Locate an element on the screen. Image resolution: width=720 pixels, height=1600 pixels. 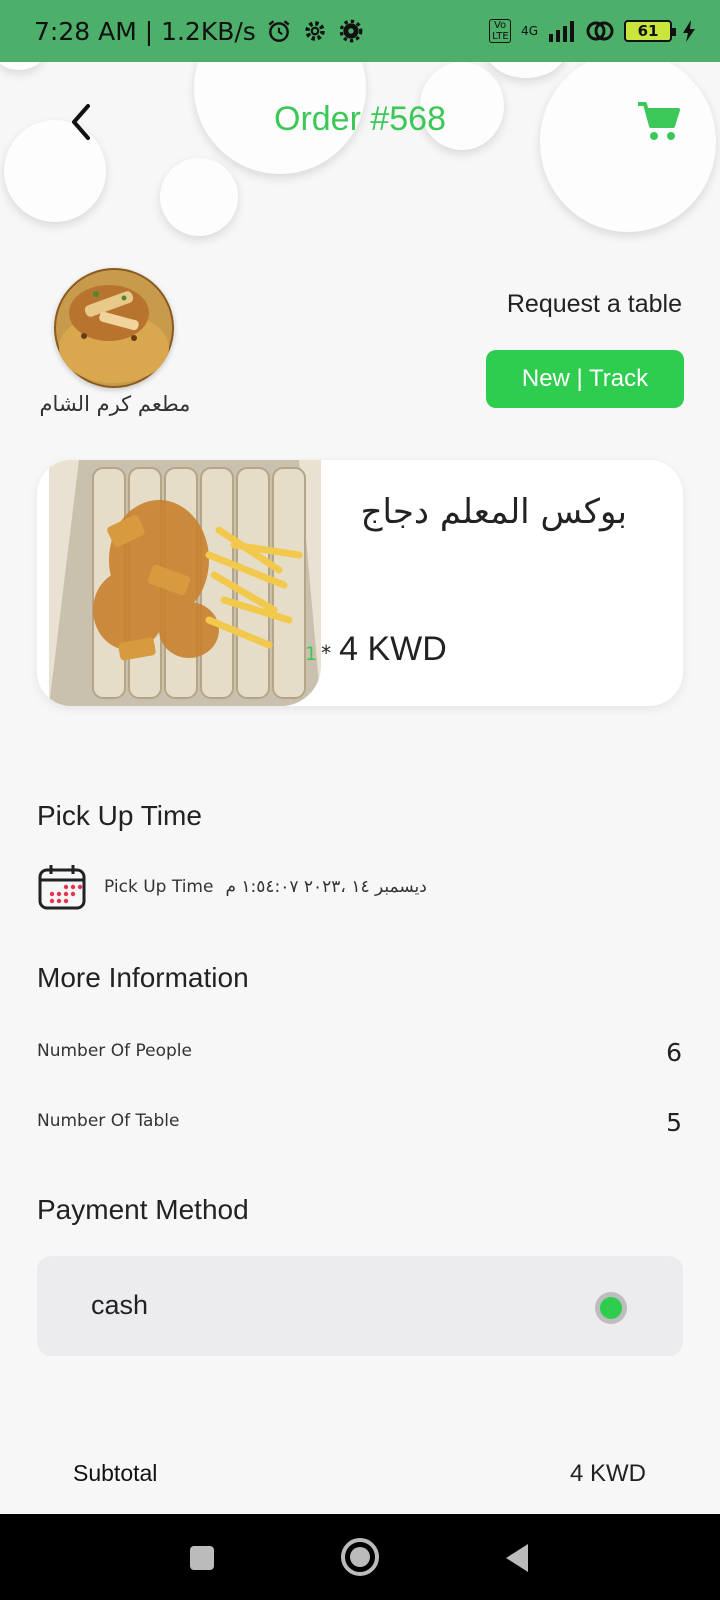
pickup-value: ديسمبر ١٤ ،٢٠٢٣ ١:٥٤:٠٧ م is located at coordinates (326, 887).